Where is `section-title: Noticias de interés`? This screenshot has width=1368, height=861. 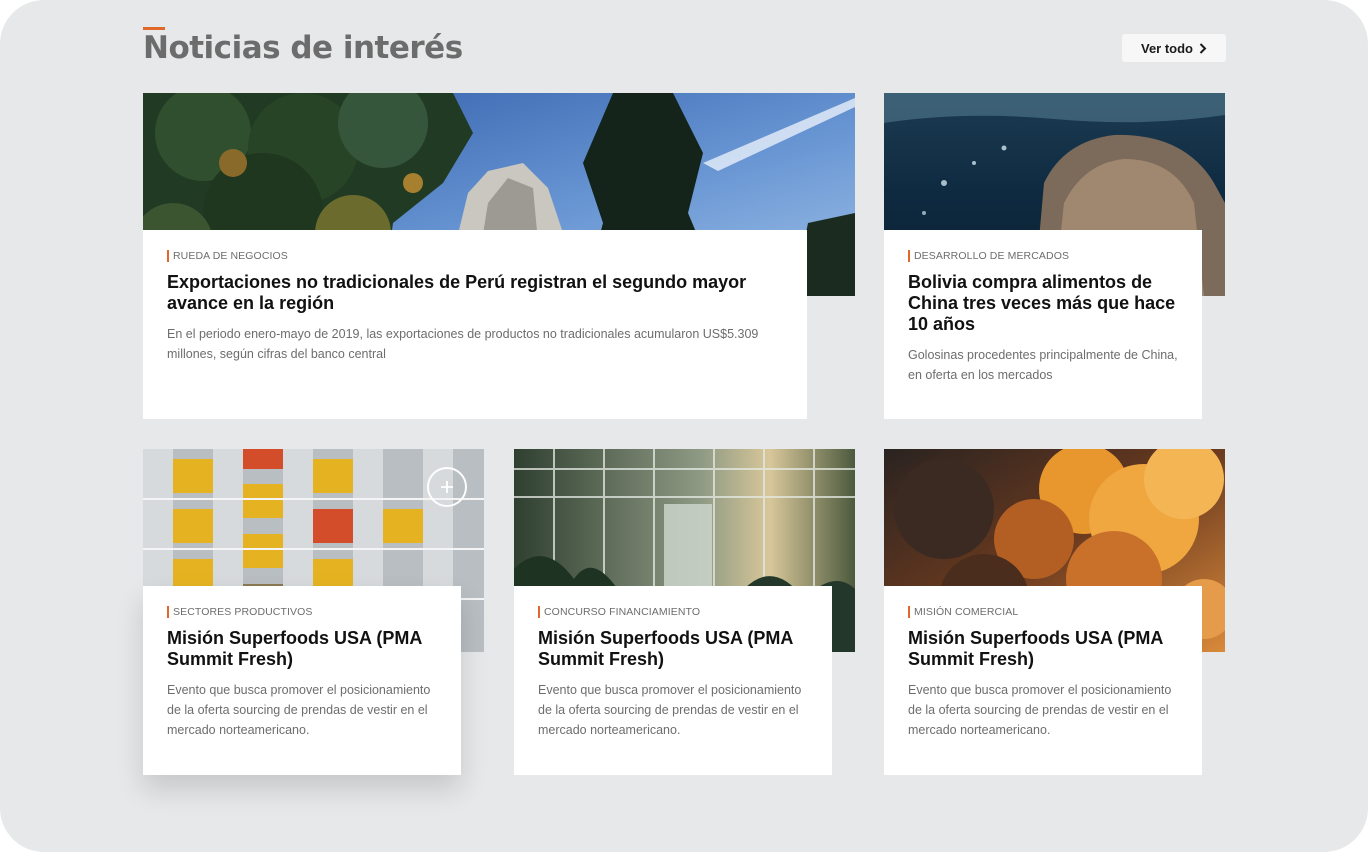 section-title: Noticias de interés is located at coordinates (303, 48).